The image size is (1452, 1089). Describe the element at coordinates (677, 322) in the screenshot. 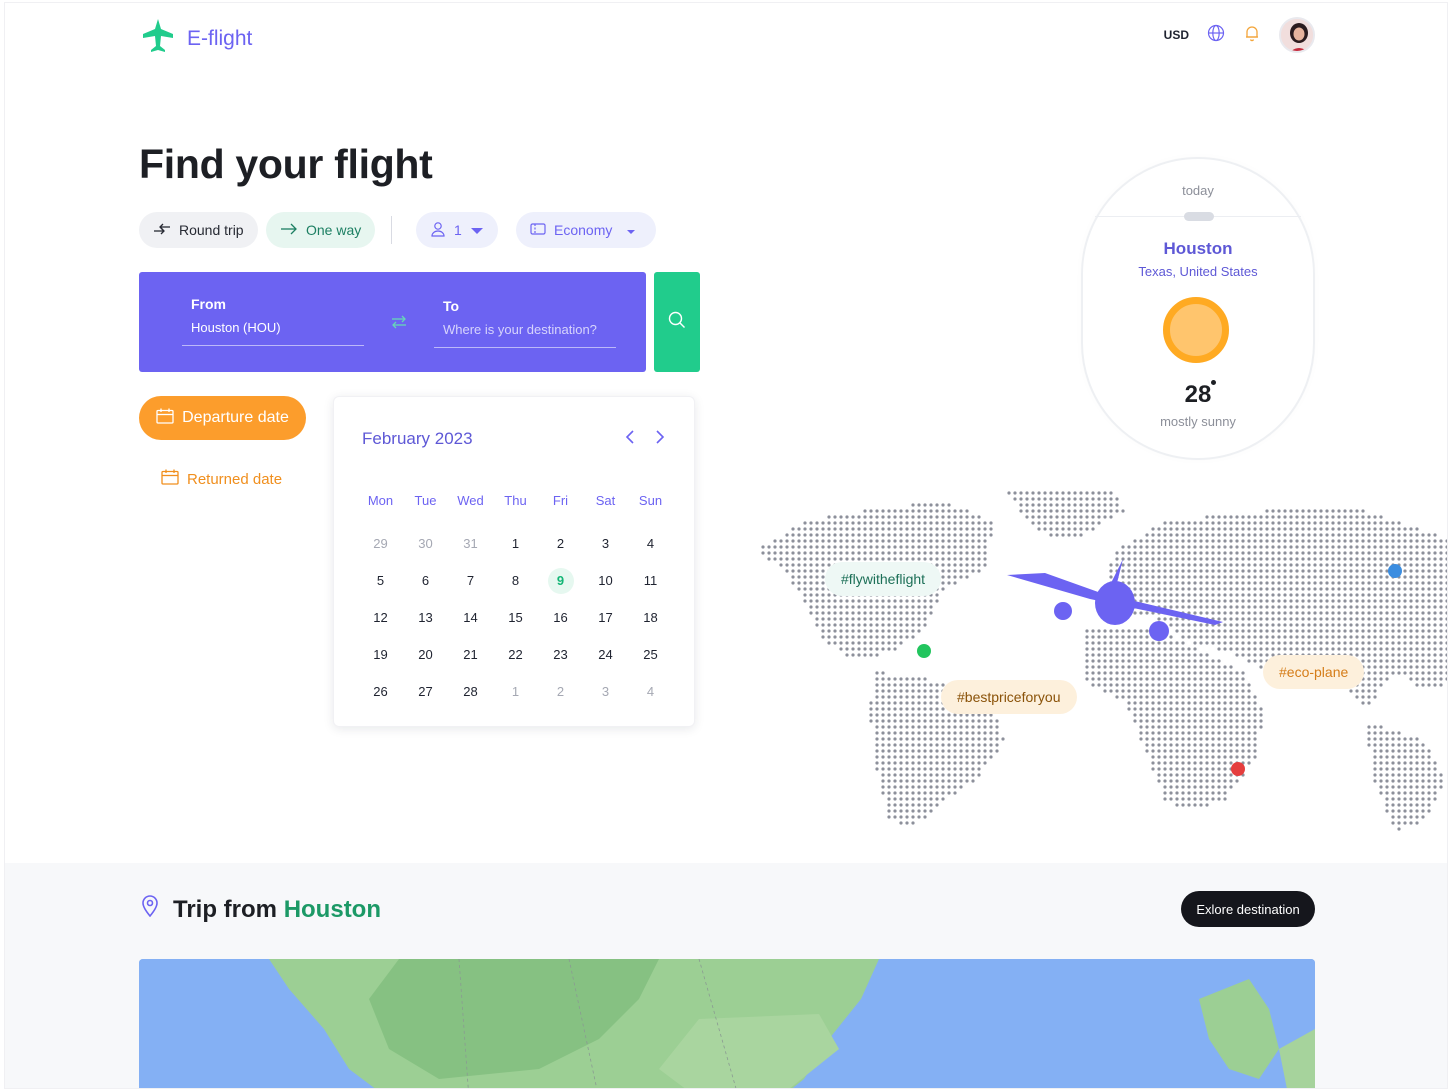

I see `search-button` at that location.